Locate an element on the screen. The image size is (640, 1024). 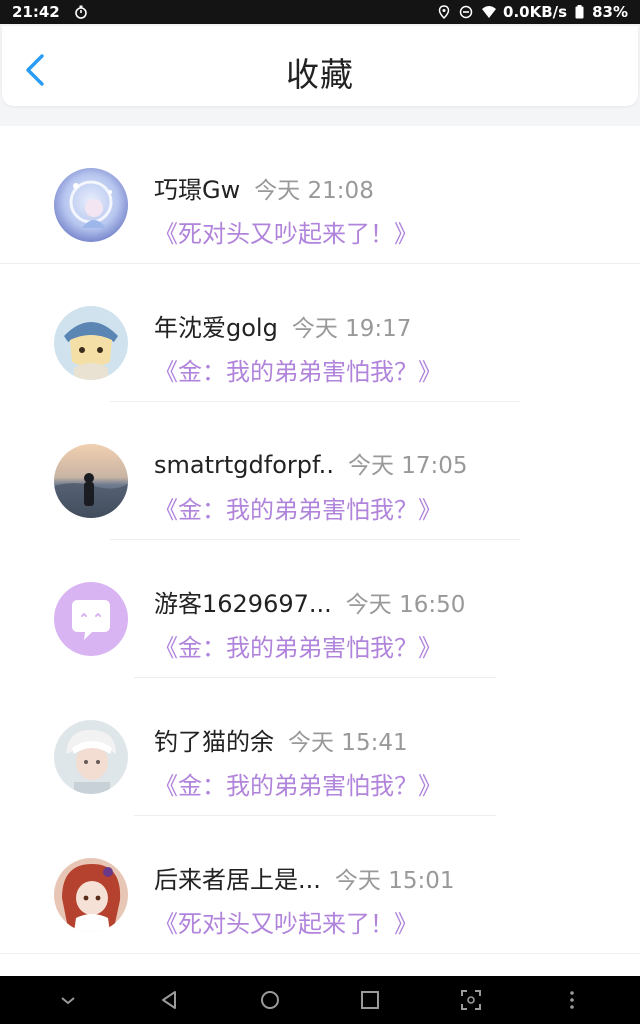
wifi-icon is located at coordinates (489, 12).